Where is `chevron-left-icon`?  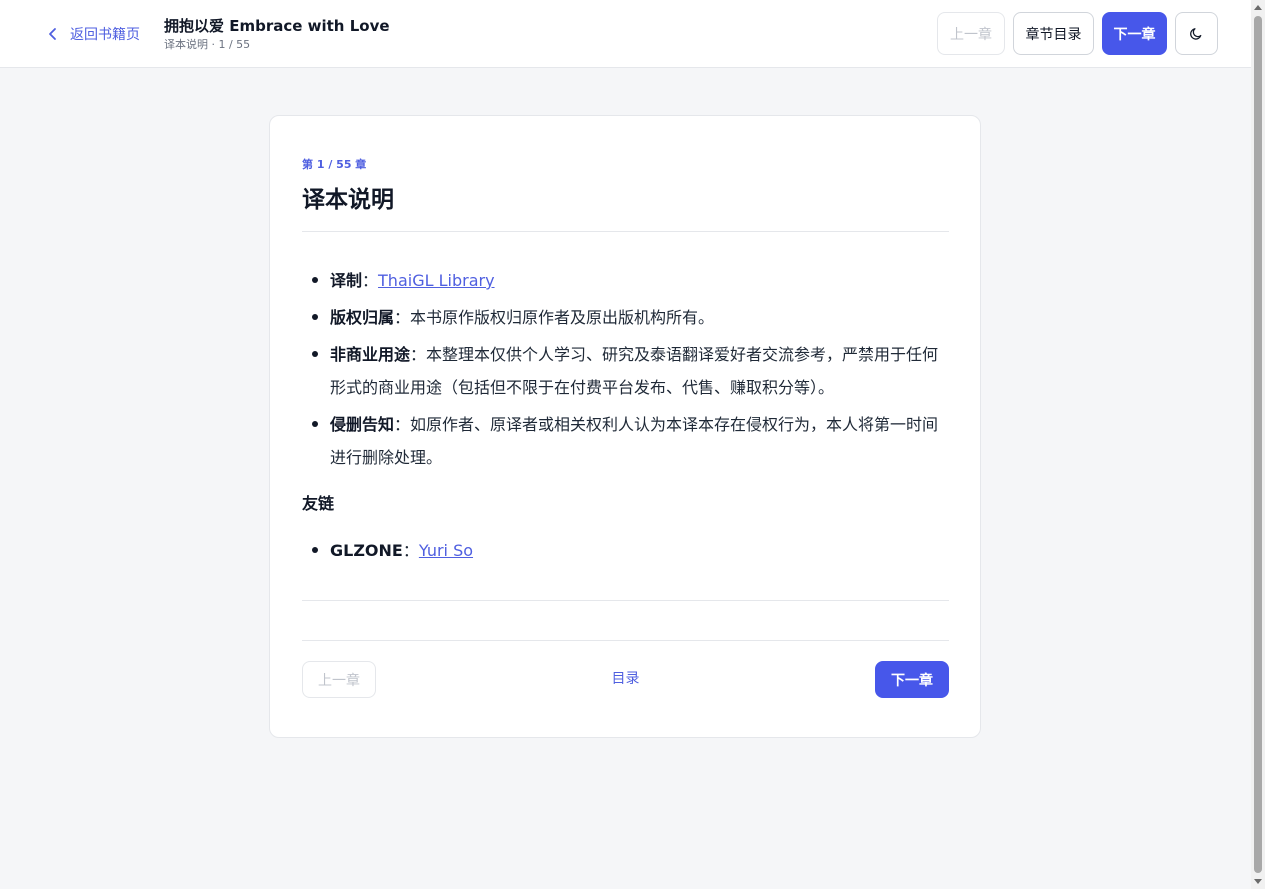
chevron-left-icon is located at coordinates (52, 34).